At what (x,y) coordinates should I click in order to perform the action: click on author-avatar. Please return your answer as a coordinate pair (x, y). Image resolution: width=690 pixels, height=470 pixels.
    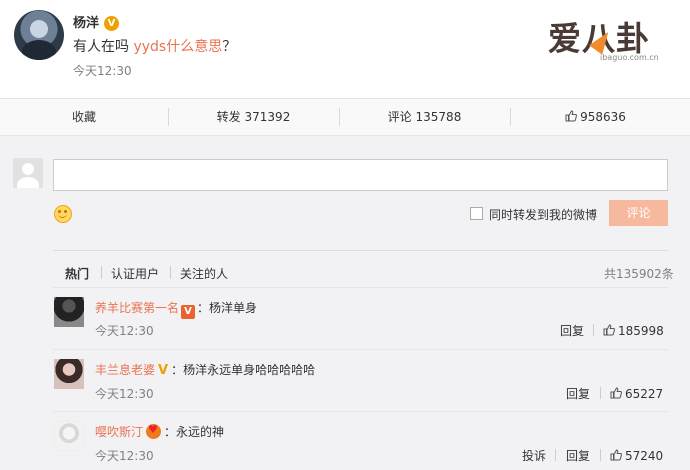
    Looking at the image, I should click on (39, 35).